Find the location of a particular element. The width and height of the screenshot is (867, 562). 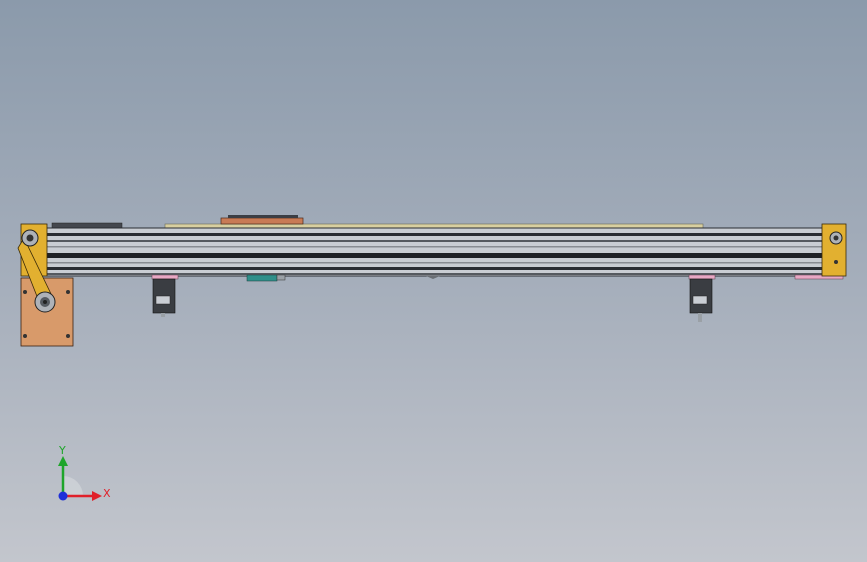

triad-x-label: X is located at coordinates (107, 493).